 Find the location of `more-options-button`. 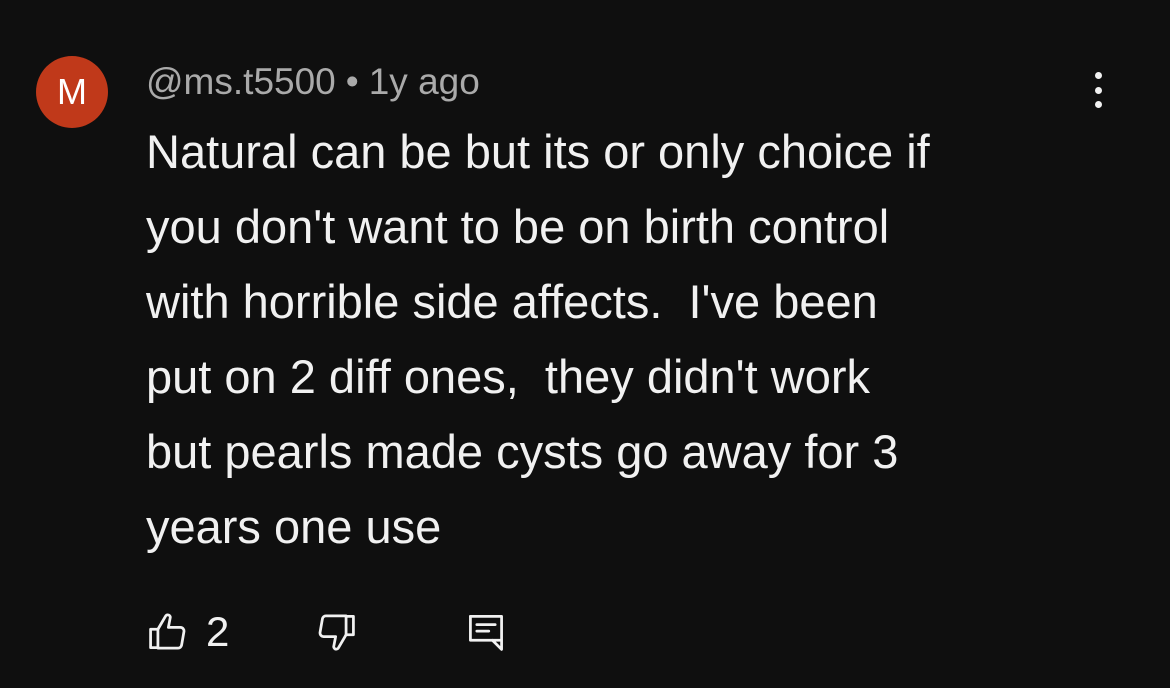

more-options-button is located at coordinates (1098, 90).